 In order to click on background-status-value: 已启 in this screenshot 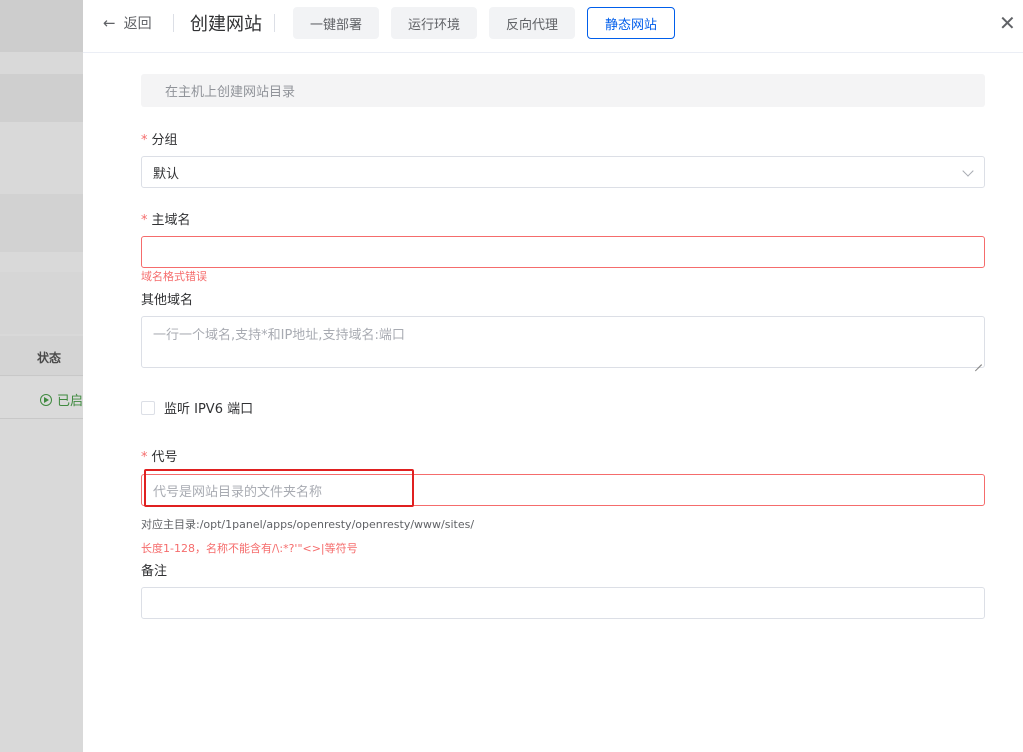, I will do `click(70, 401)`.